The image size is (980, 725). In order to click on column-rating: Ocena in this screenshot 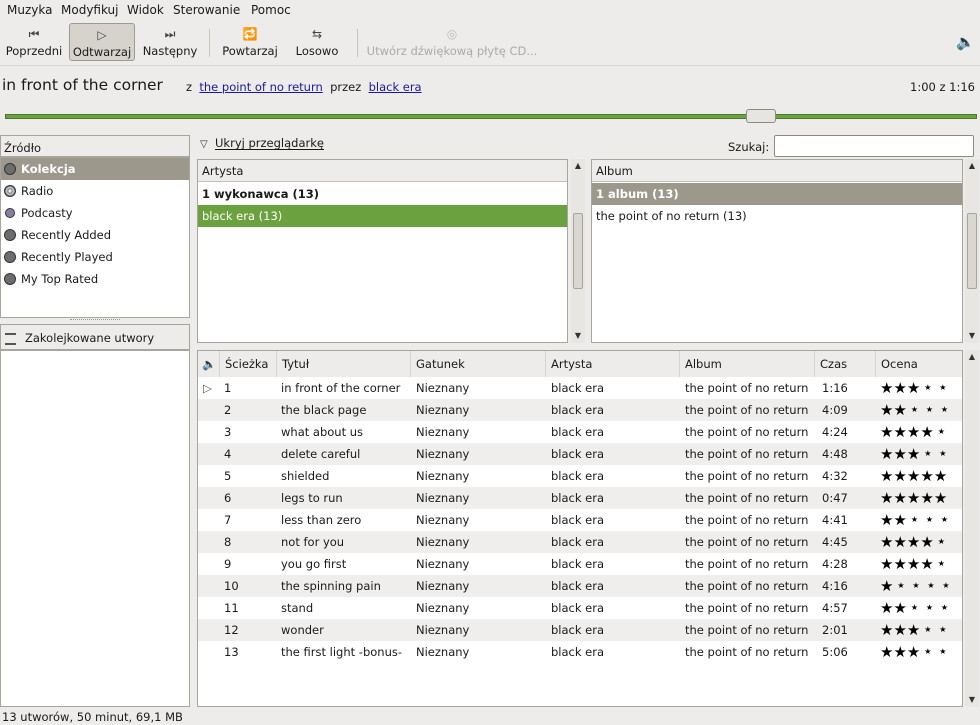, I will do `click(919, 364)`.